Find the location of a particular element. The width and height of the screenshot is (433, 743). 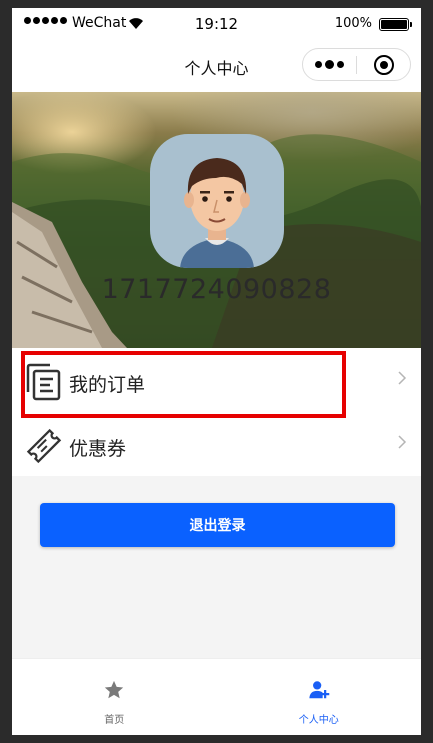

battery-percent: 100% is located at coordinates (353, 23).